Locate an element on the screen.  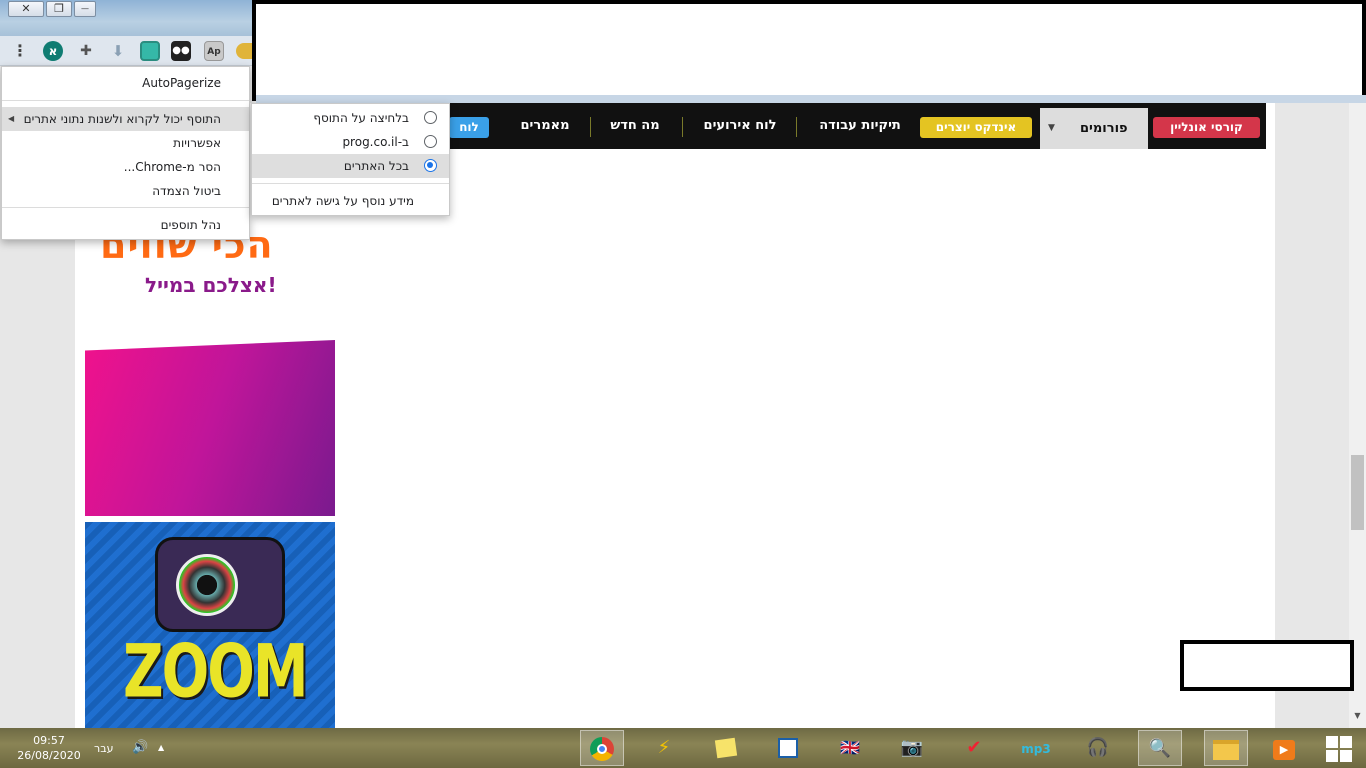
audacity-icon: 🎧 is located at coordinates (1098, 747).